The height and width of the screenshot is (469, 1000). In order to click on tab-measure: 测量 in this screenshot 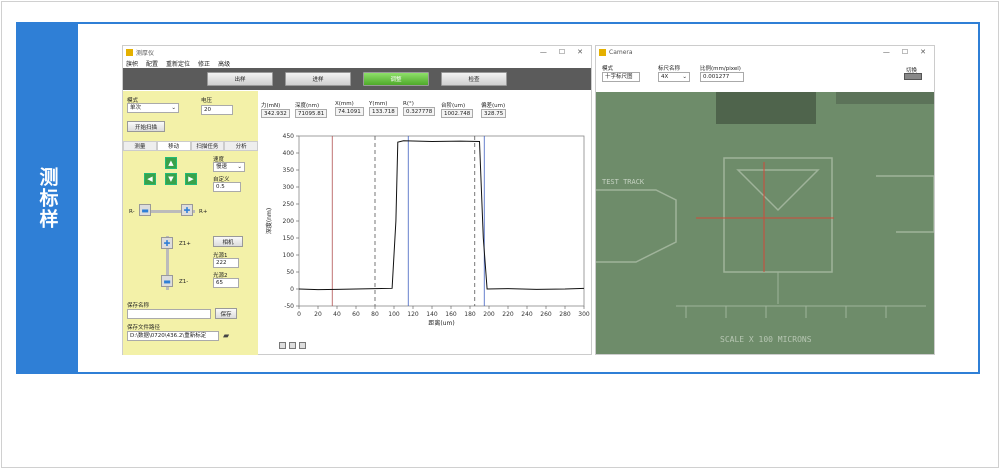, I will do `click(140, 146)`.